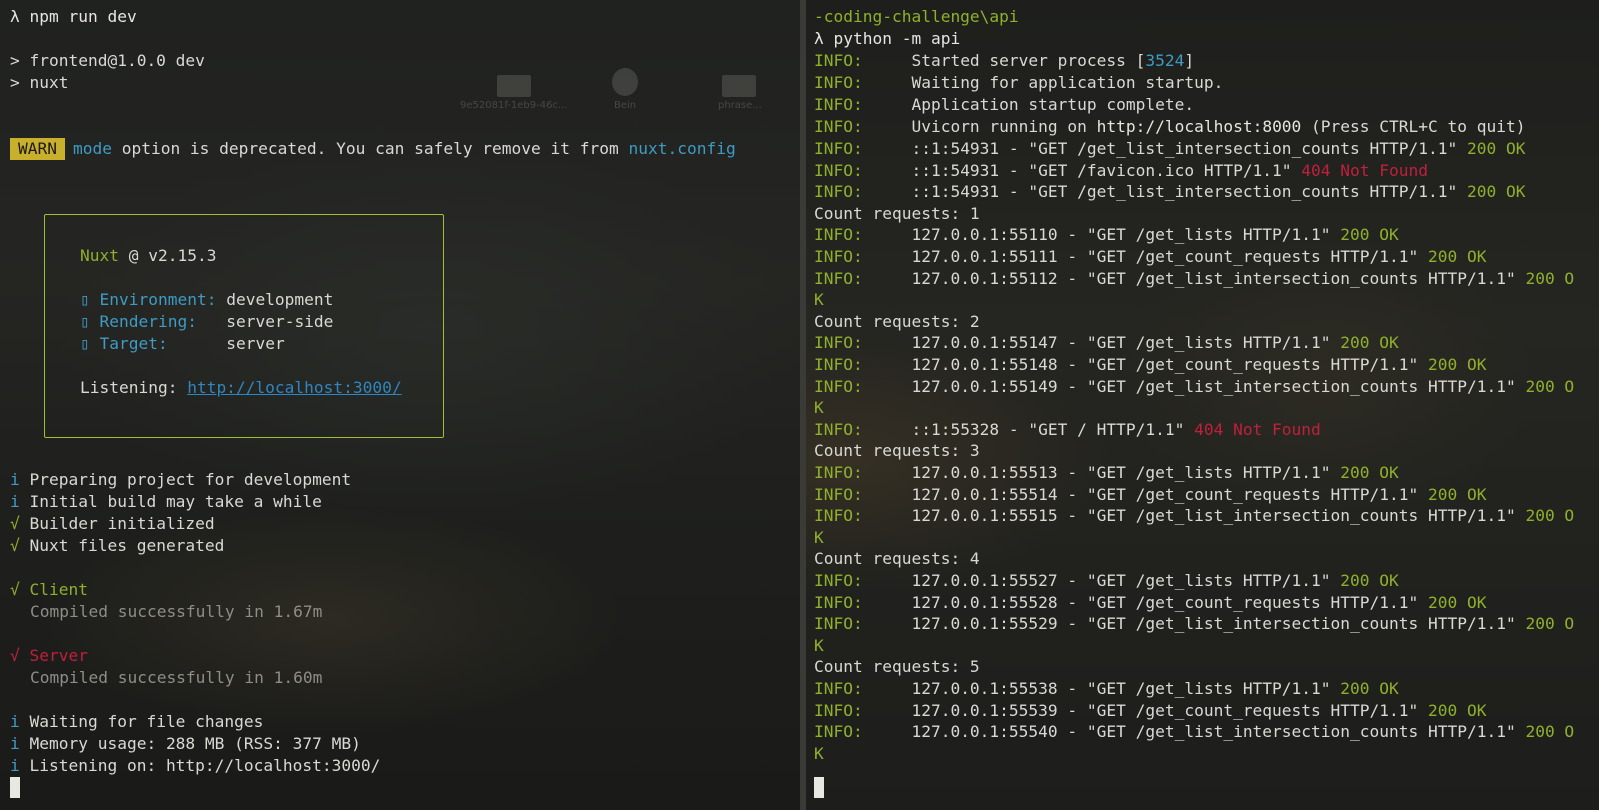 Image resolution: width=1599 pixels, height=810 pixels. Describe the element at coordinates (117, 546) in the screenshot. I see `success-line: √ Nuxt files generated` at that location.